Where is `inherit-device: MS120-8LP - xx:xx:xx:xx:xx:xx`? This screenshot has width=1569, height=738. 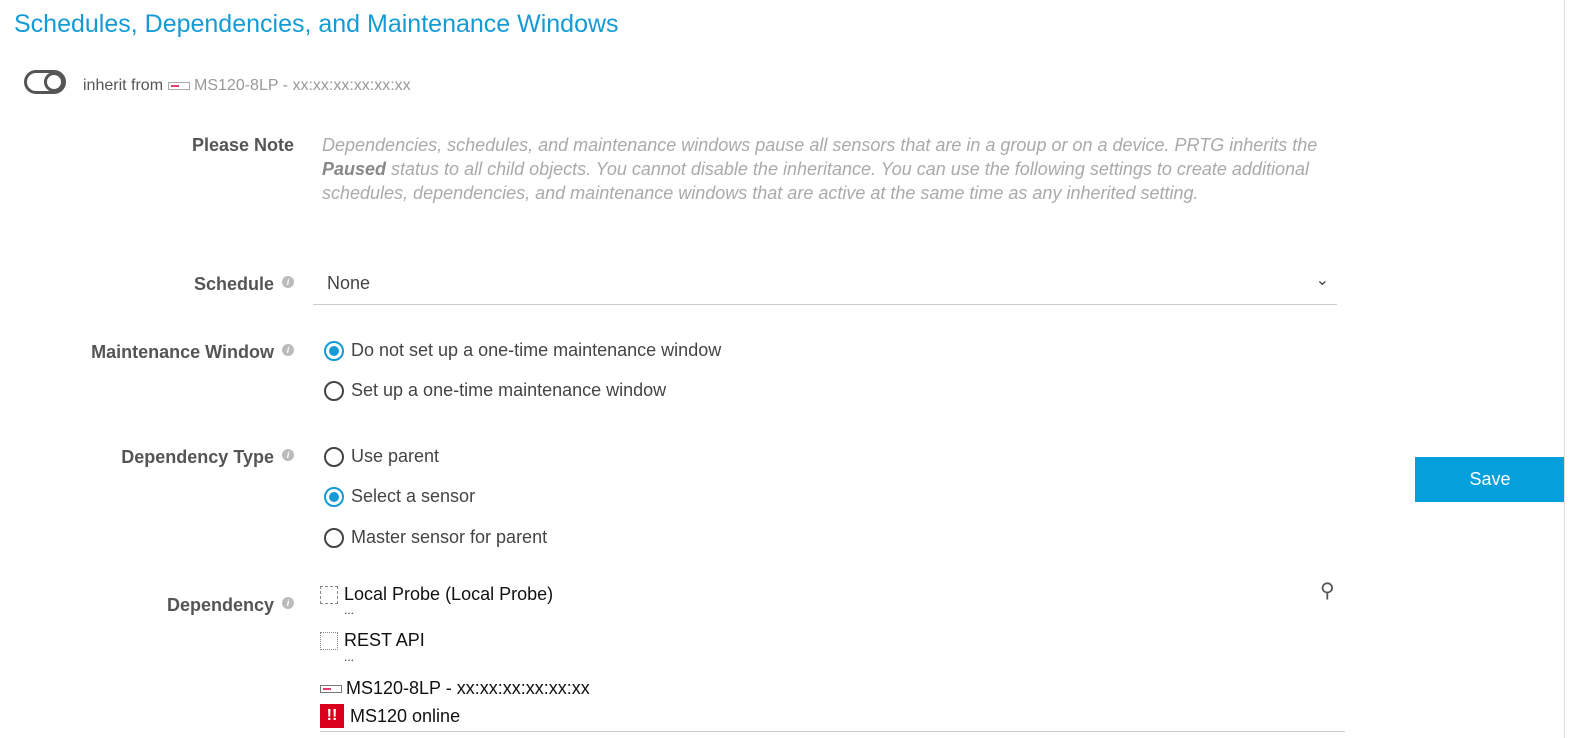
inherit-device: MS120-8LP - xx:xx:xx:xx:xx:xx is located at coordinates (302, 85).